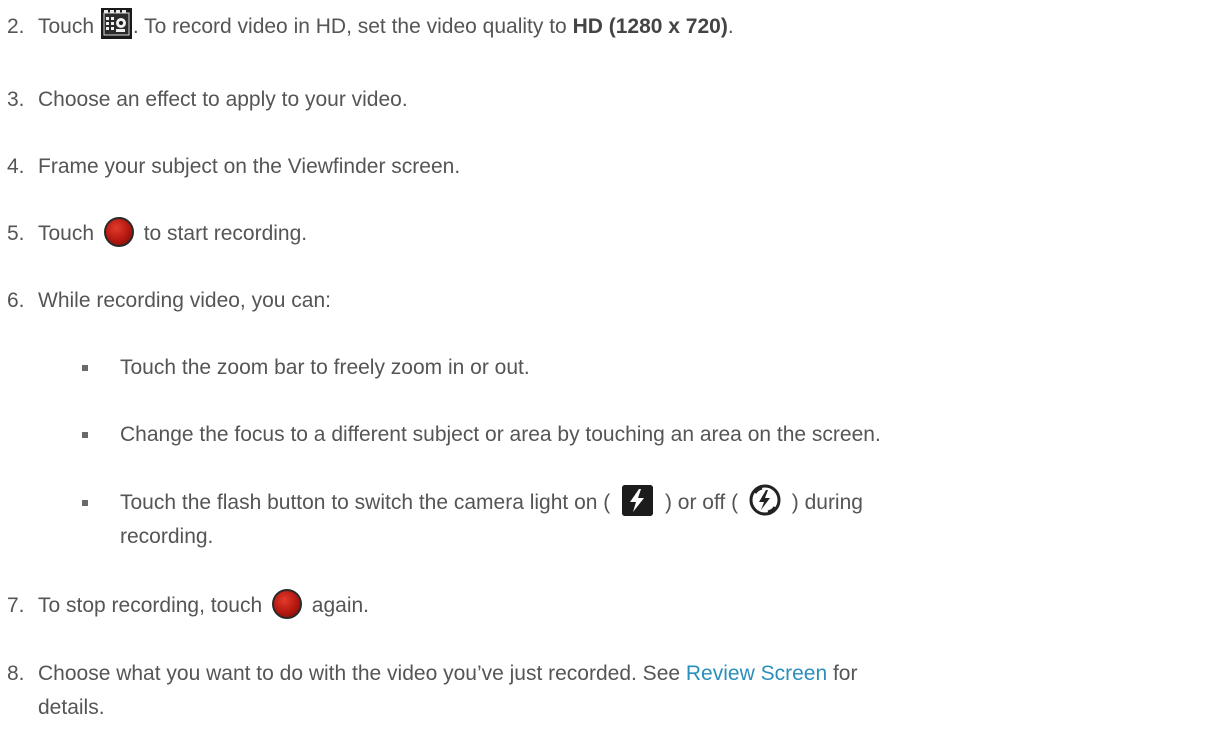 This screenshot has height=740, width=1214. Describe the element at coordinates (337, 605) in the screenshot. I see `step-text: again.` at that location.